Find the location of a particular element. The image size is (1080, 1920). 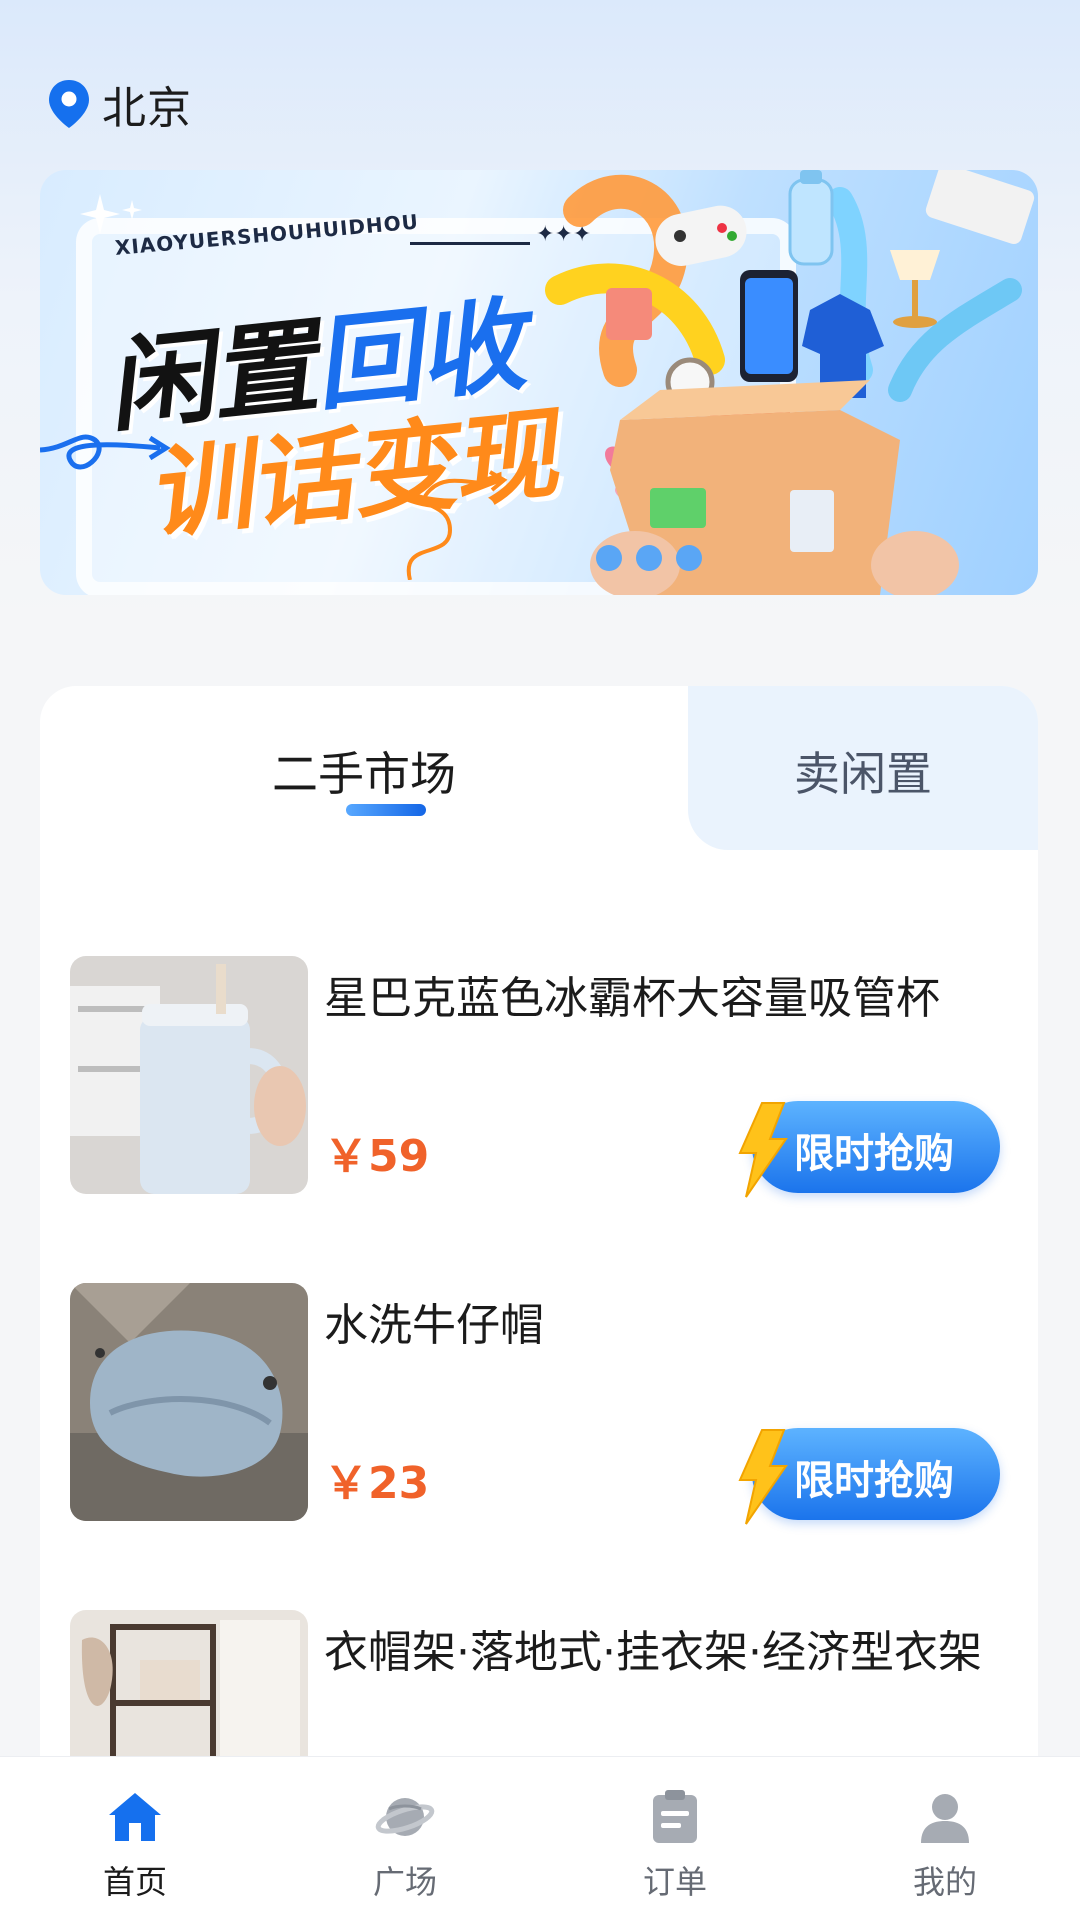

tab-mine-label: 我的 is located at coordinates (944, 1882).